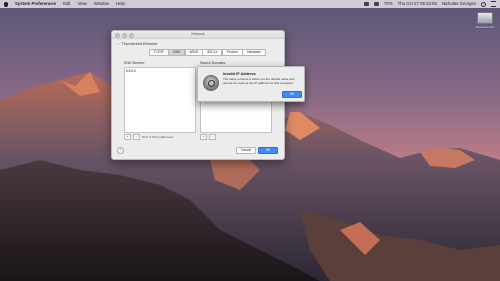  Describe the element at coordinates (160, 71) in the screenshot. I see `list-item: 8.8.8.8` at that location.